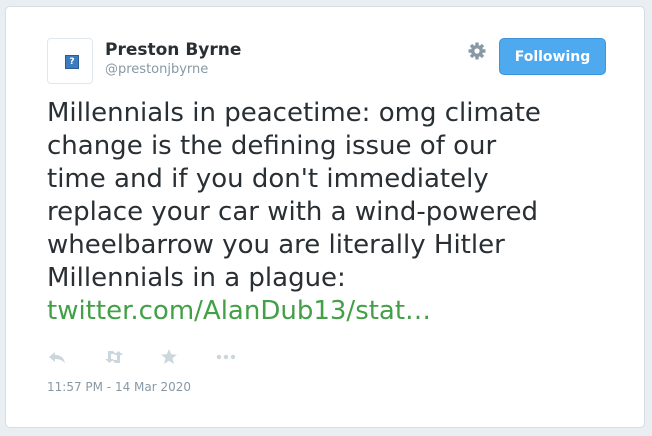 Image resolution: width=652 pixels, height=436 pixels. What do you see at coordinates (477, 51) in the screenshot?
I see `gear-icon` at bounding box center [477, 51].